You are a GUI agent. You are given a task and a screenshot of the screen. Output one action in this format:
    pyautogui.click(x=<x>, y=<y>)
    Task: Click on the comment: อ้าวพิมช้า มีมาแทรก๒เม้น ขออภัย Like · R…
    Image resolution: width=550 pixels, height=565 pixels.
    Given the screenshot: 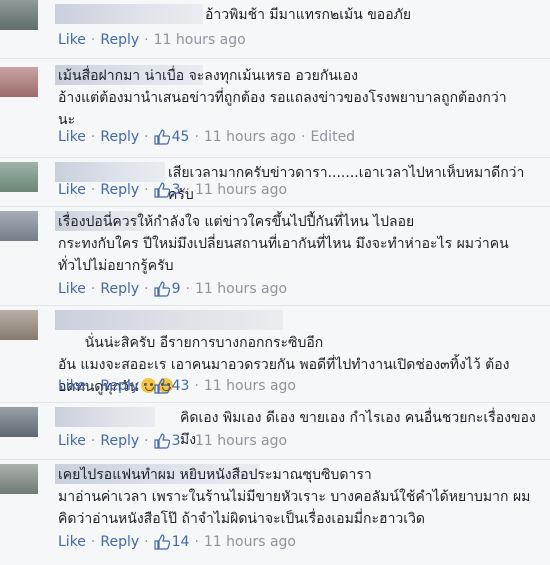 What is the action you would take?
    pyautogui.click(x=275, y=29)
    